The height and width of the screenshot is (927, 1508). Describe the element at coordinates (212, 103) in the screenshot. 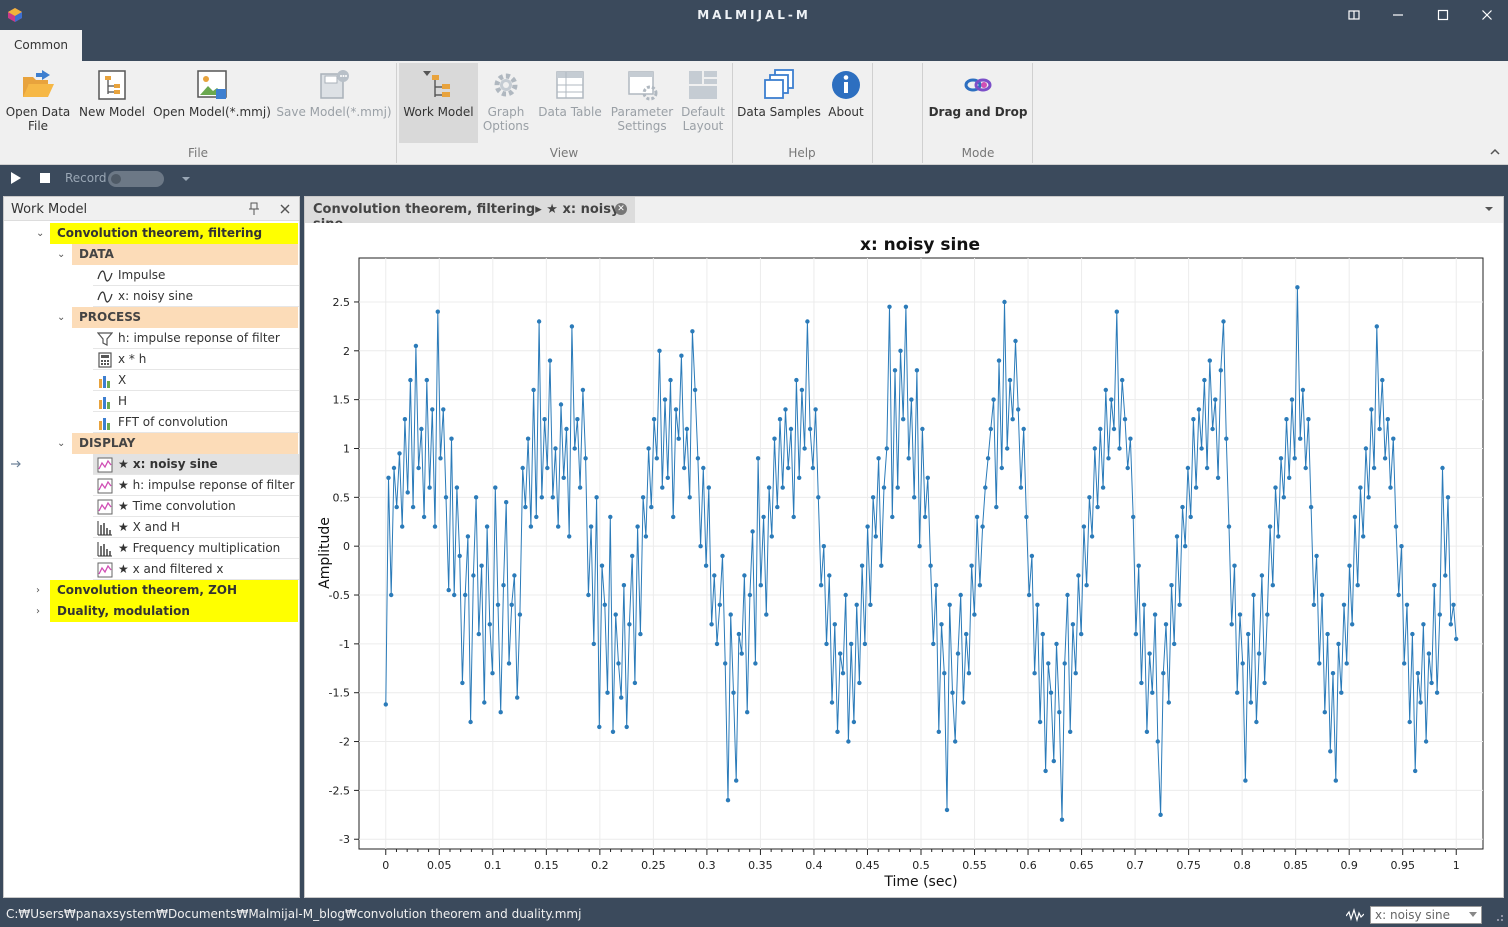

I see `open-model-button: Open Model(*.mmj)` at that location.